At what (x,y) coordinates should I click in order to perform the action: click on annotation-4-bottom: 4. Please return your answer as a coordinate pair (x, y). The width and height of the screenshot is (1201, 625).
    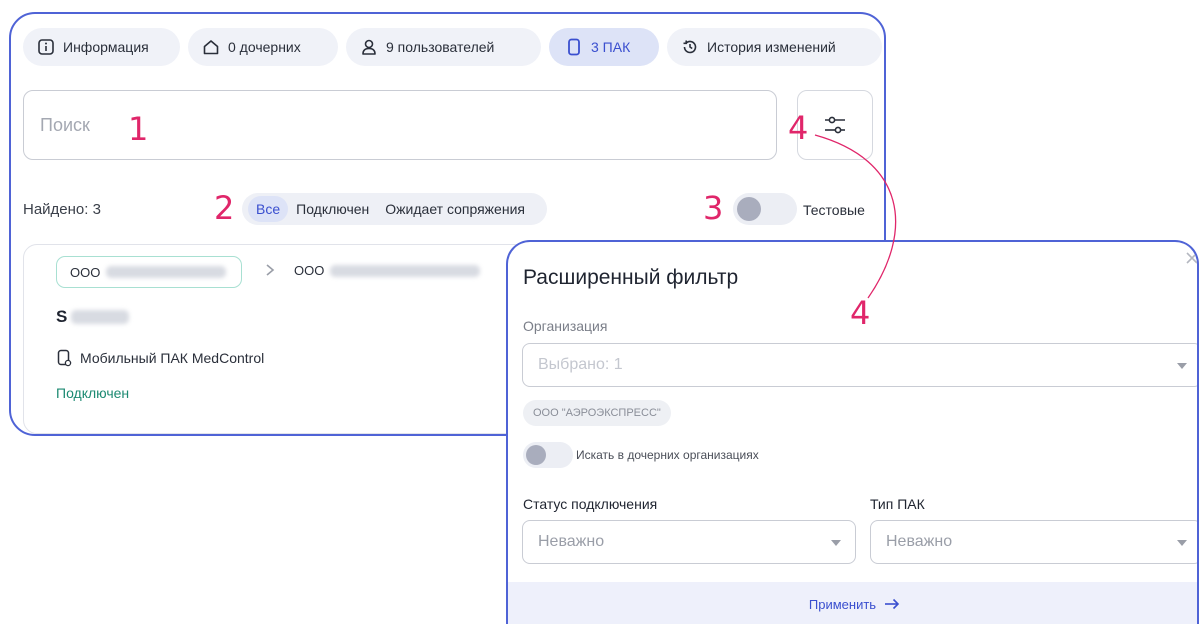
    Looking at the image, I should click on (860, 313).